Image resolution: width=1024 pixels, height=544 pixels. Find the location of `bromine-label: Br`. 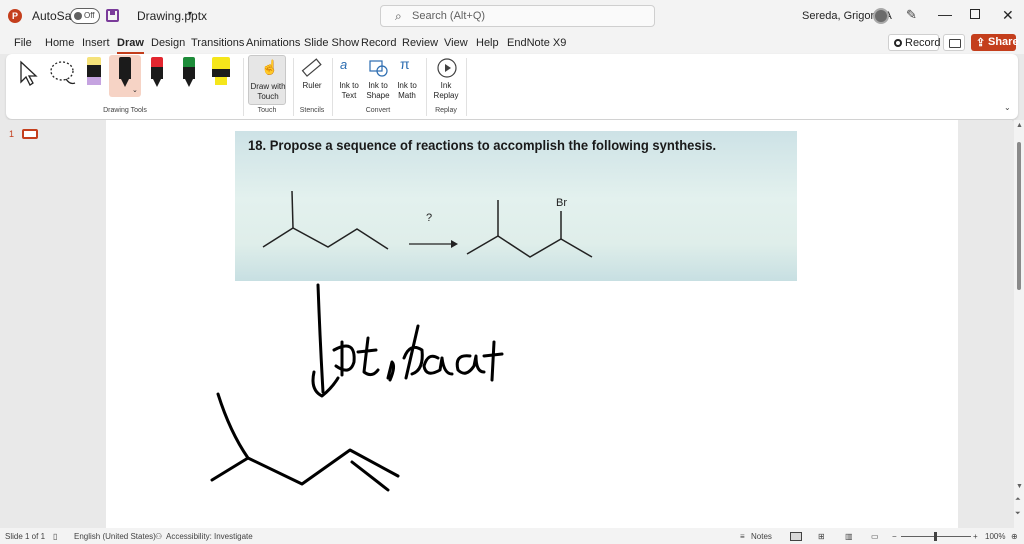

bromine-label: Br is located at coordinates (561, 203).